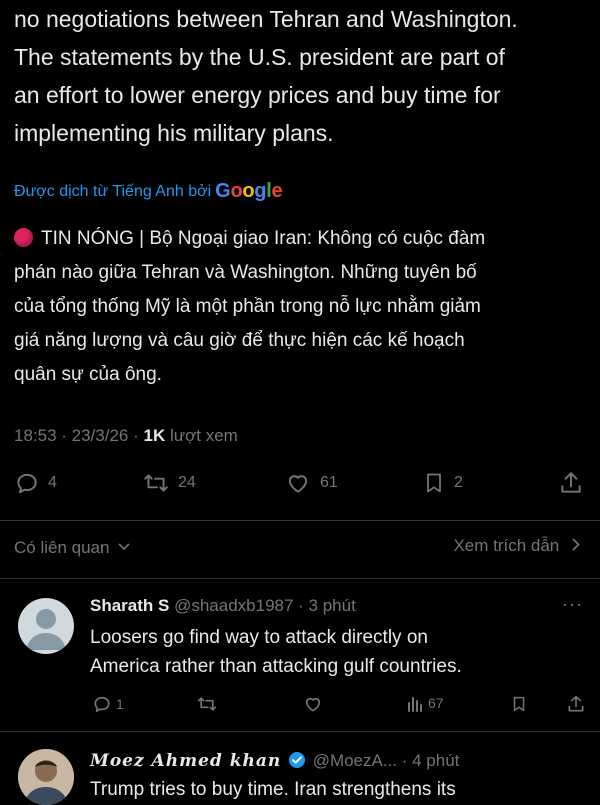 The width and height of the screenshot is (600, 805). I want to click on reply-author-handle: @MoezA... · 4 phút, so click(386, 760).